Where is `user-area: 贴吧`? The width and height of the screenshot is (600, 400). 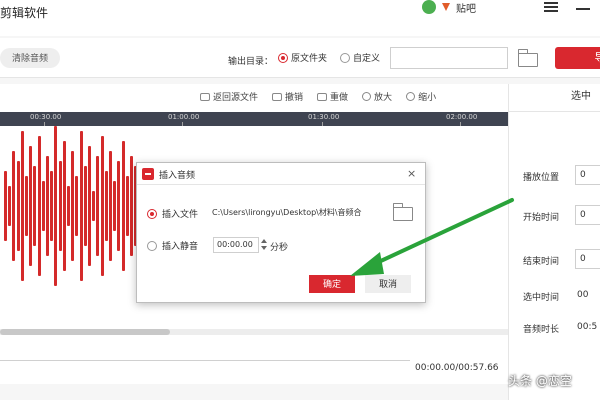
user-area: 贴吧 is located at coordinates (449, 7).